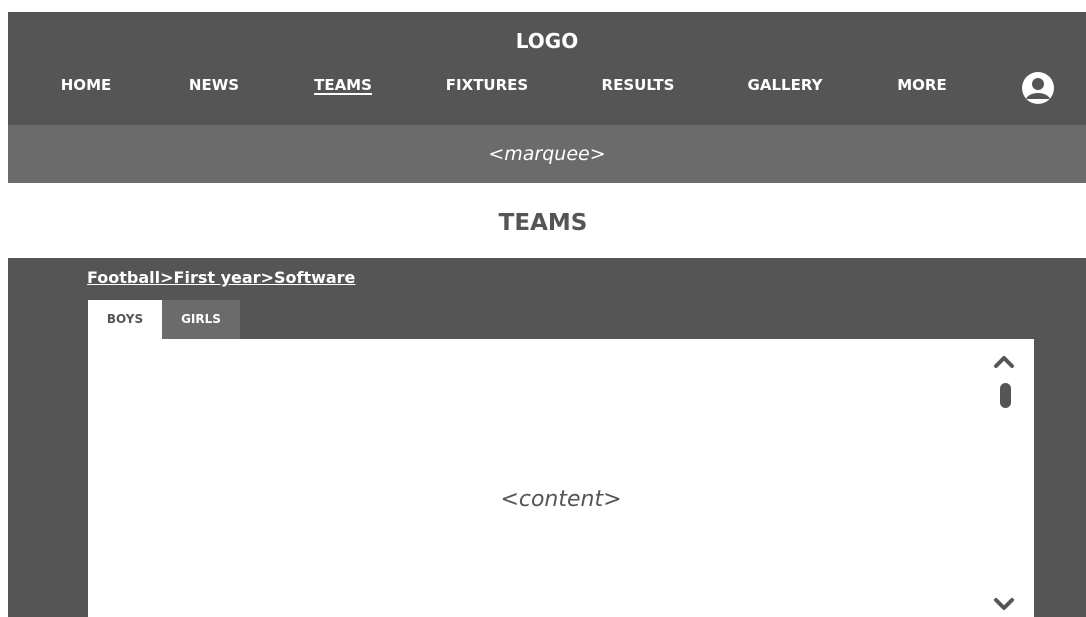 The height and width of the screenshot is (617, 1086). What do you see at coordinates (214, 85) in the screenshot?
I see `nav-item-news: NEWS` at bounding box center [214, 85].